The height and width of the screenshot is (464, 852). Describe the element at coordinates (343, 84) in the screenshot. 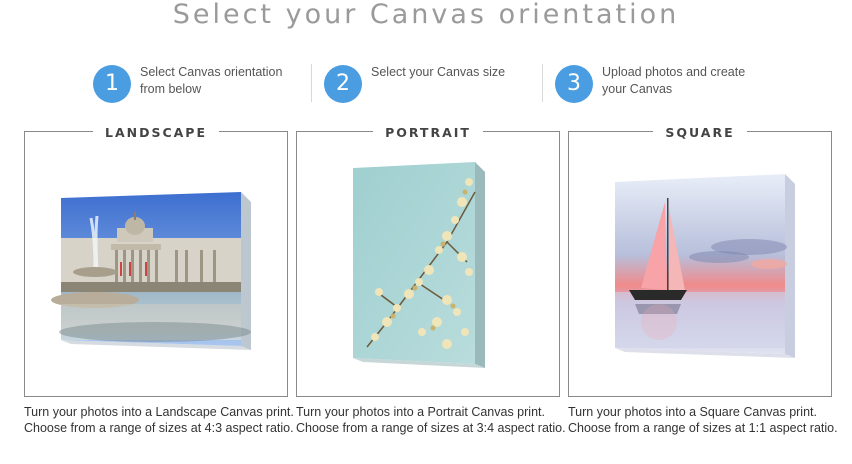

I see `step-number-badge: 2` at that location.